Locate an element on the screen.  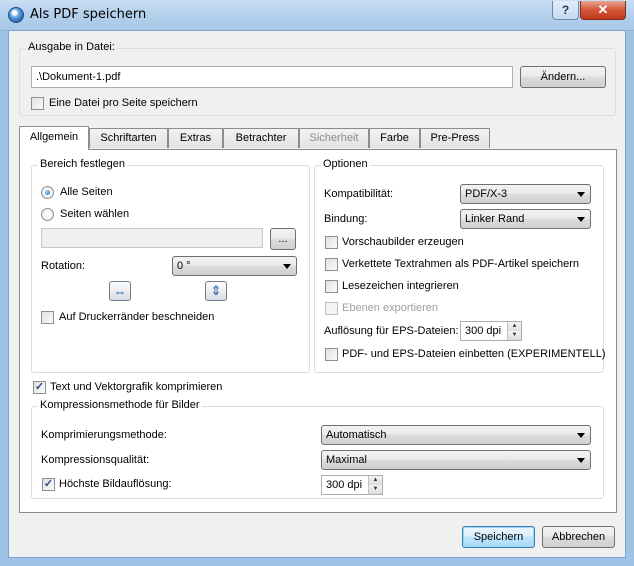
method-select: Automatisch is located at coordinates (456, 435).